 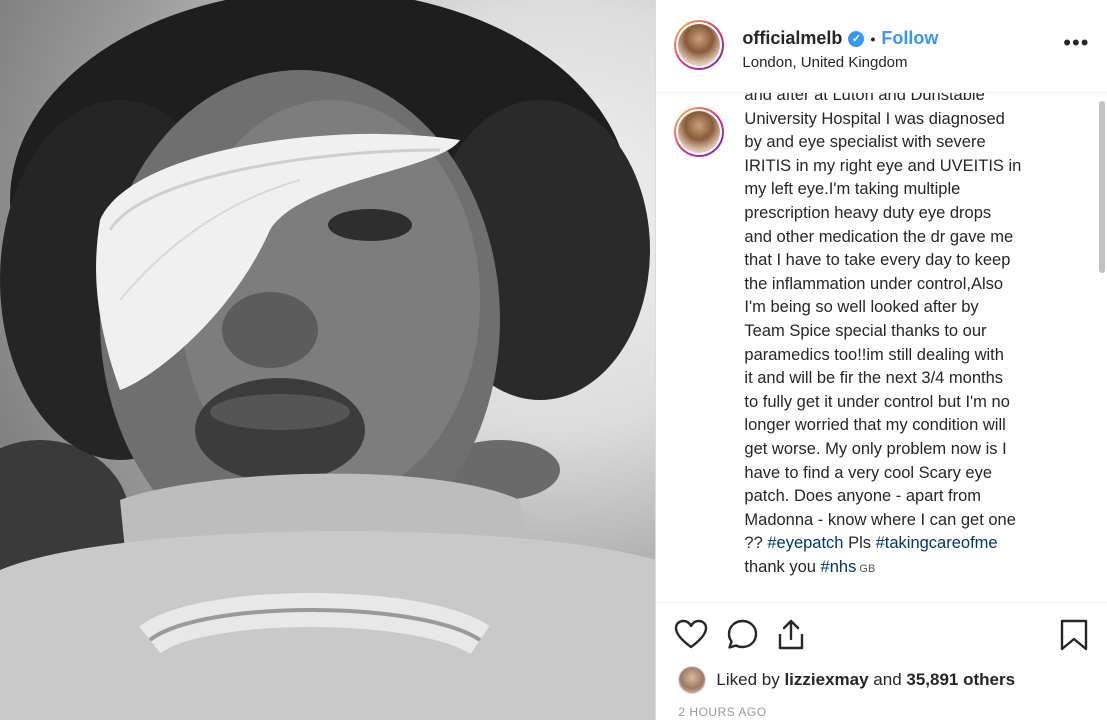 I want to click on likes-count: 35,891 others, so click(x=960, y=679).